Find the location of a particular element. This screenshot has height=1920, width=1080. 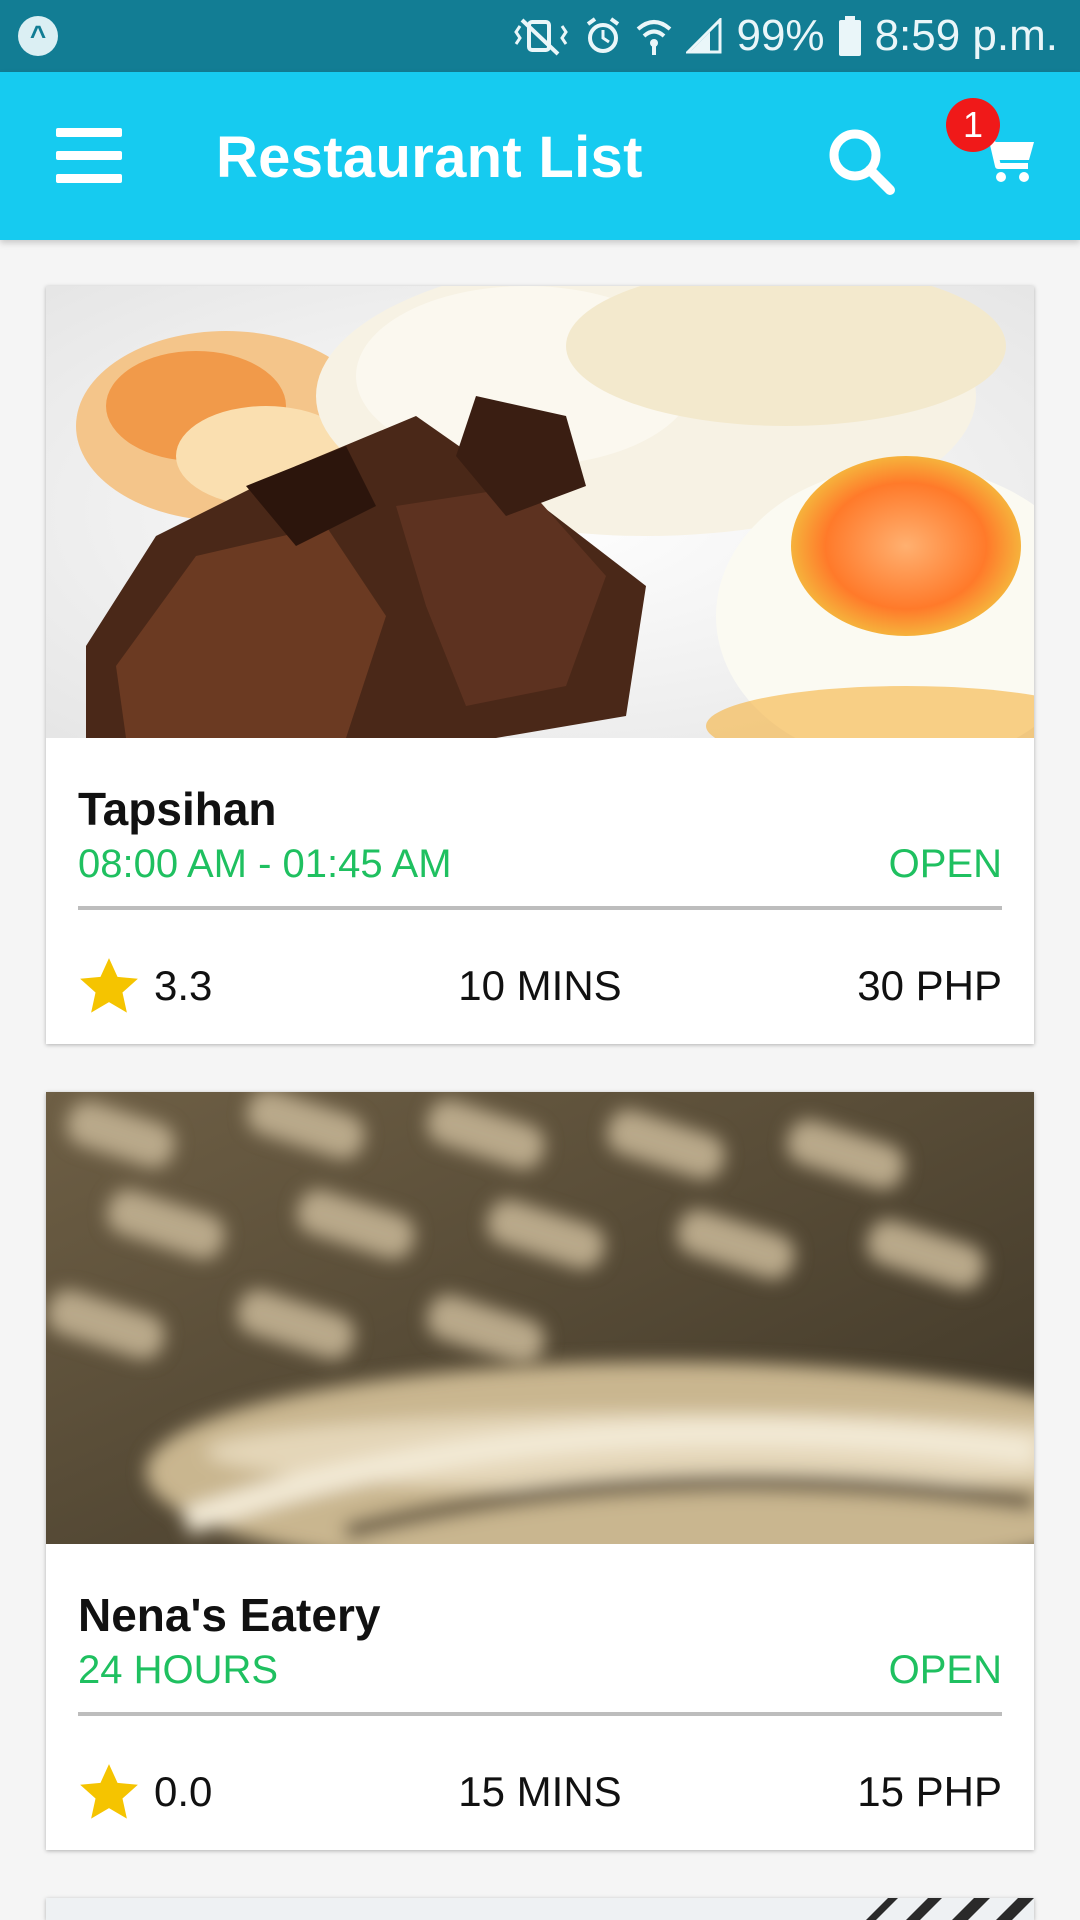

restaurant-photo is located at coordinates (540, 1909).